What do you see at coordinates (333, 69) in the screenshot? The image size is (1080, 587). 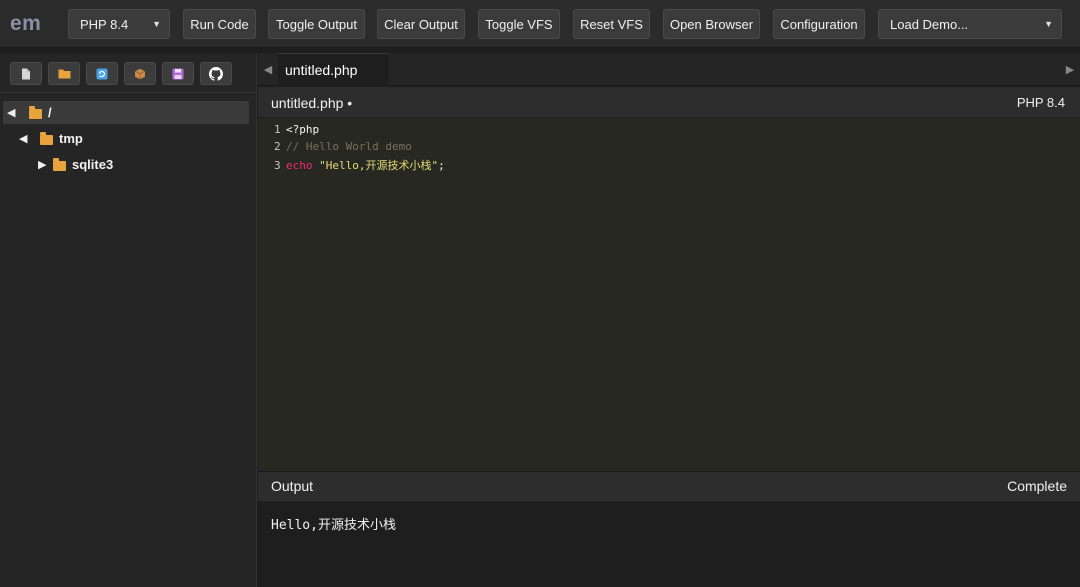 I see `tab-untitled-php: untitled.php` at bounding box center [333, 69].